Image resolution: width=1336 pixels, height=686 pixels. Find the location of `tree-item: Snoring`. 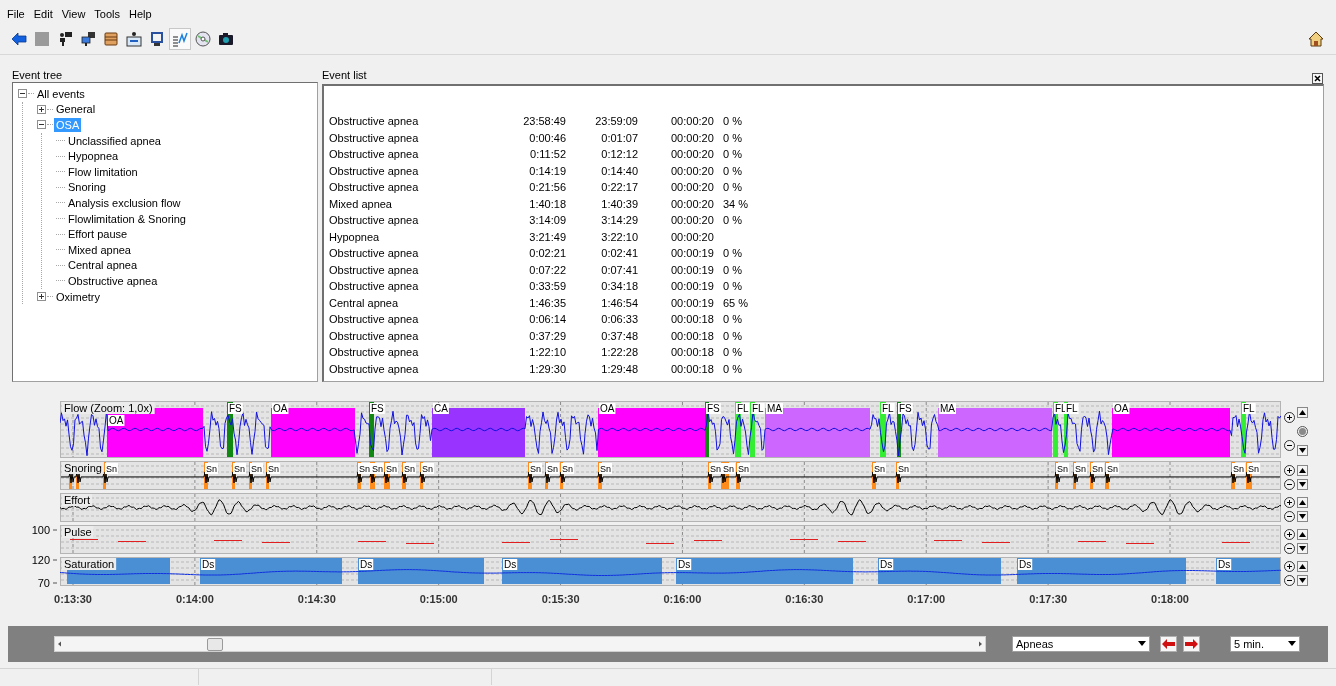

tree-item: Snoring is located at coordinates (87, 187).